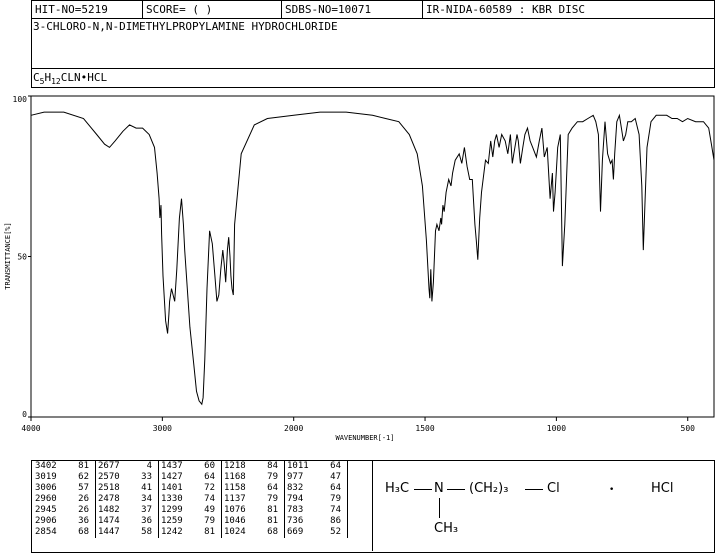  Describe the element at coordinates (397, 488) in the screenshot. I see `methyl-group: H₃C` at that location.